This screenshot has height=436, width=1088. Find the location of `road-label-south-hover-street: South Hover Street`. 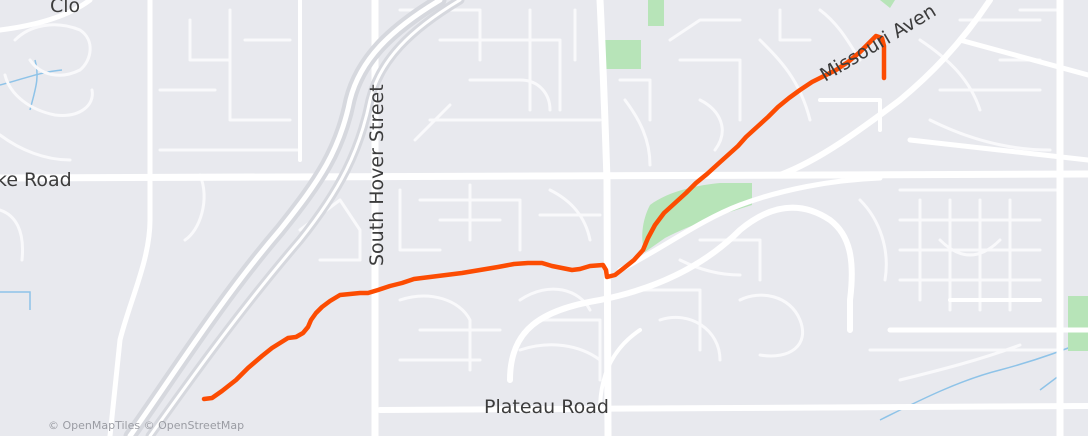

road-label-south-hover-street: South Hover Street is located at coordinates (377, 175).